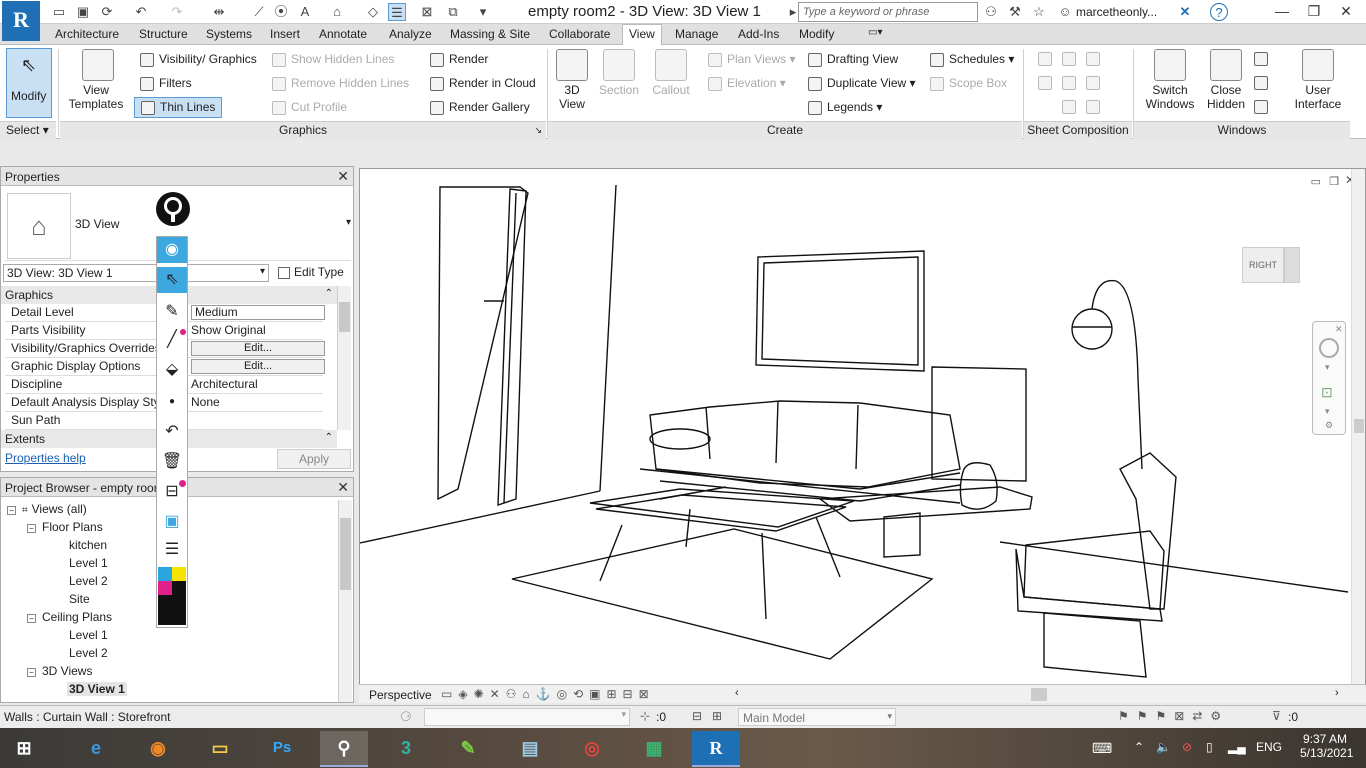  What do you see at coordinates (785, 130) in the screenshot?
I see `create-panel-title: Create` at bounding box center [785, 130].